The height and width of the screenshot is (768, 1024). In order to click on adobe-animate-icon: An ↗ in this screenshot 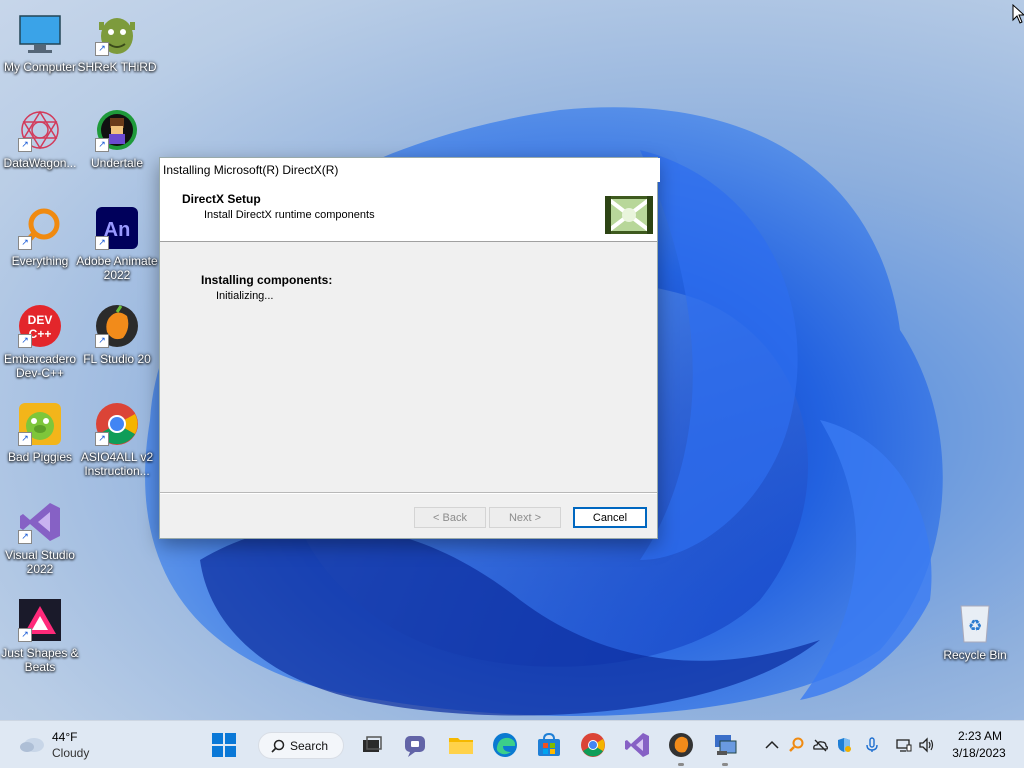, I will do `click(117, 228)`.